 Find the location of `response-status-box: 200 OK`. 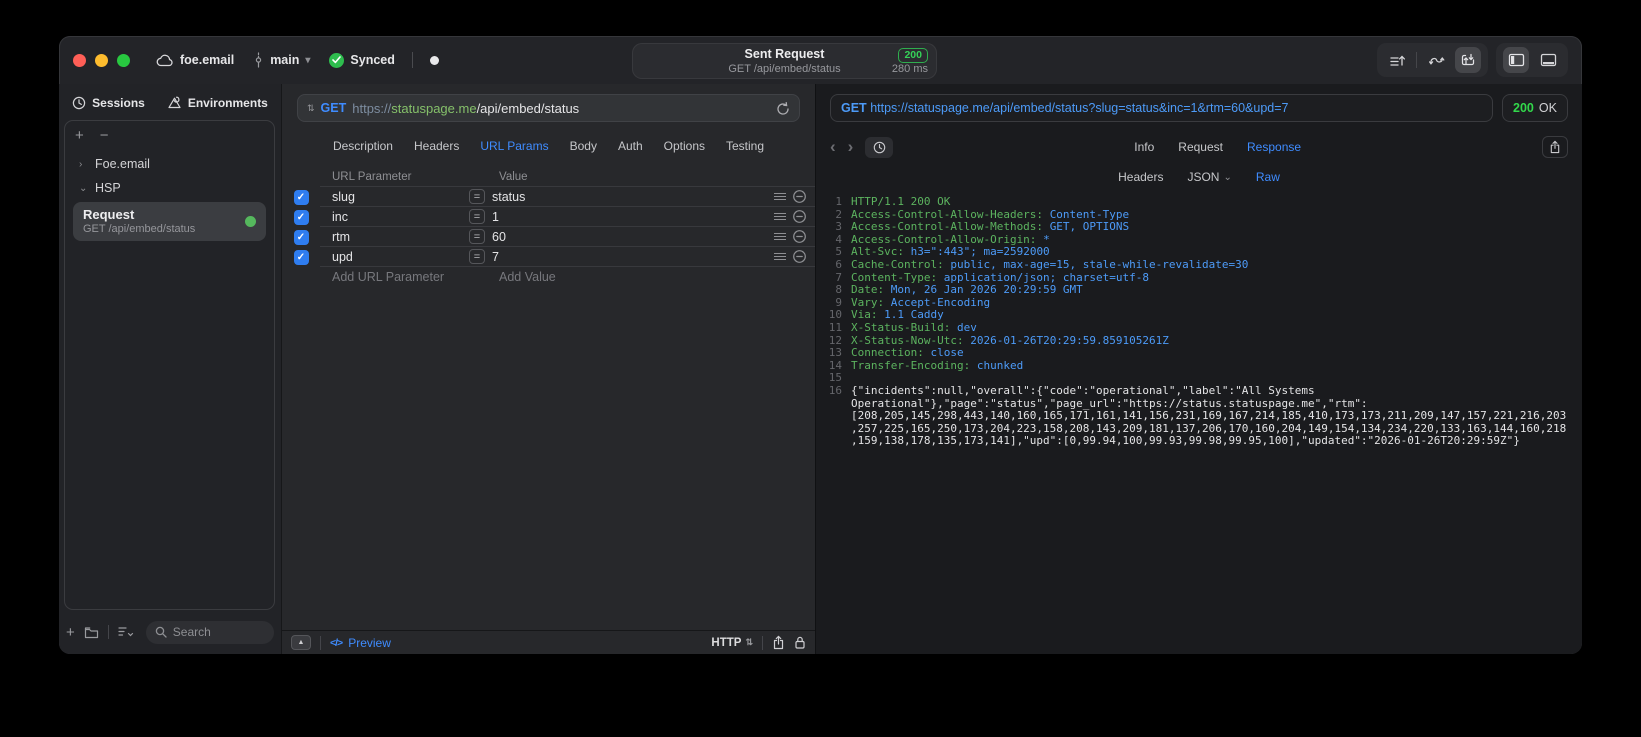

response-status-box: 200 OK is located at coordinates (1535, 108).